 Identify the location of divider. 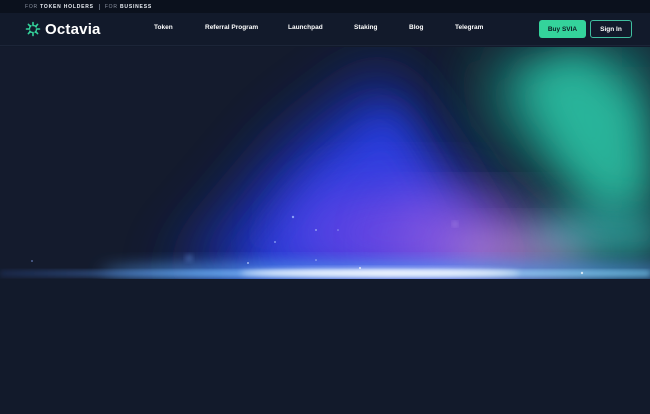
(99, 6).